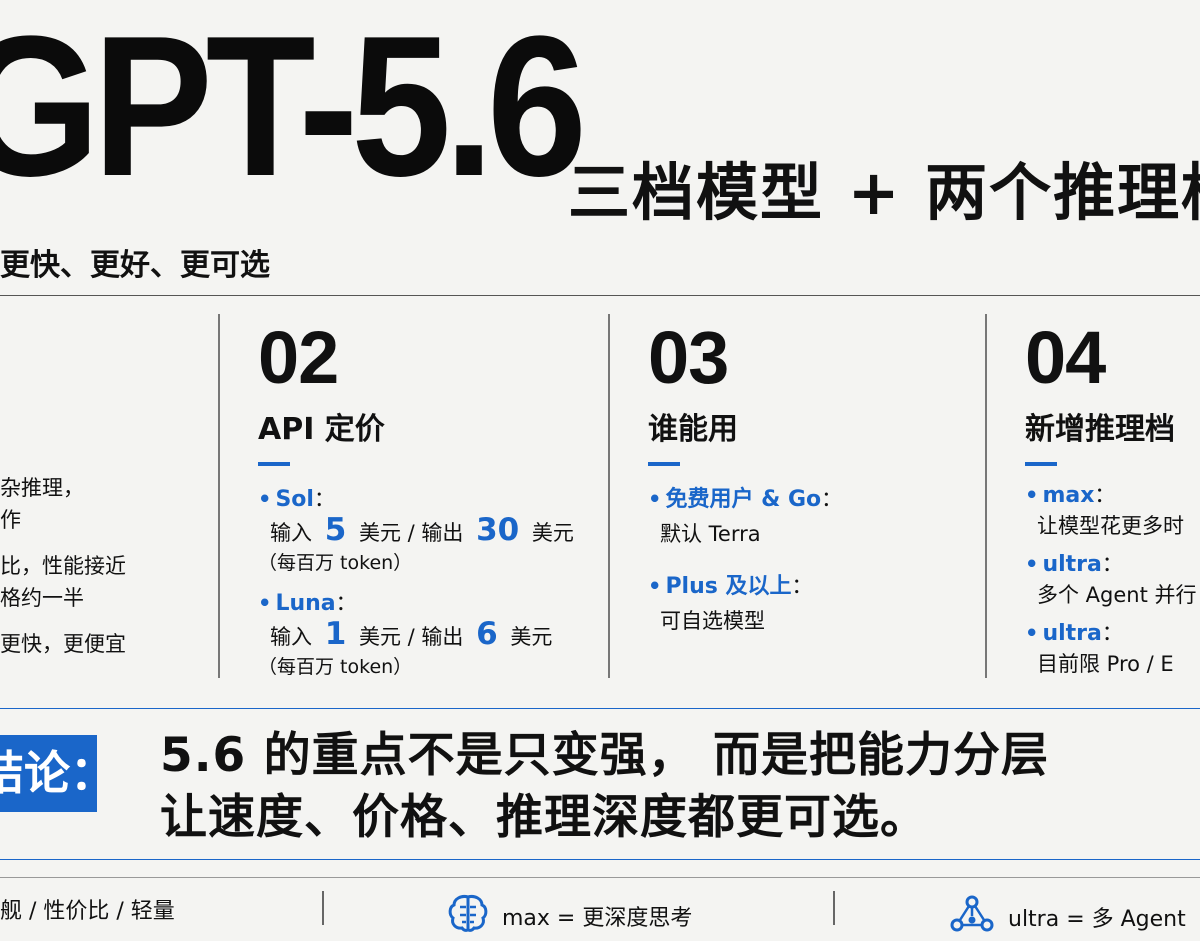 This screenshot has width=1200, height=941. I want to click on column-1-text: 杂推理， 作 比，性能接近 格约一半 更快，更便宜, so click(63, 573).